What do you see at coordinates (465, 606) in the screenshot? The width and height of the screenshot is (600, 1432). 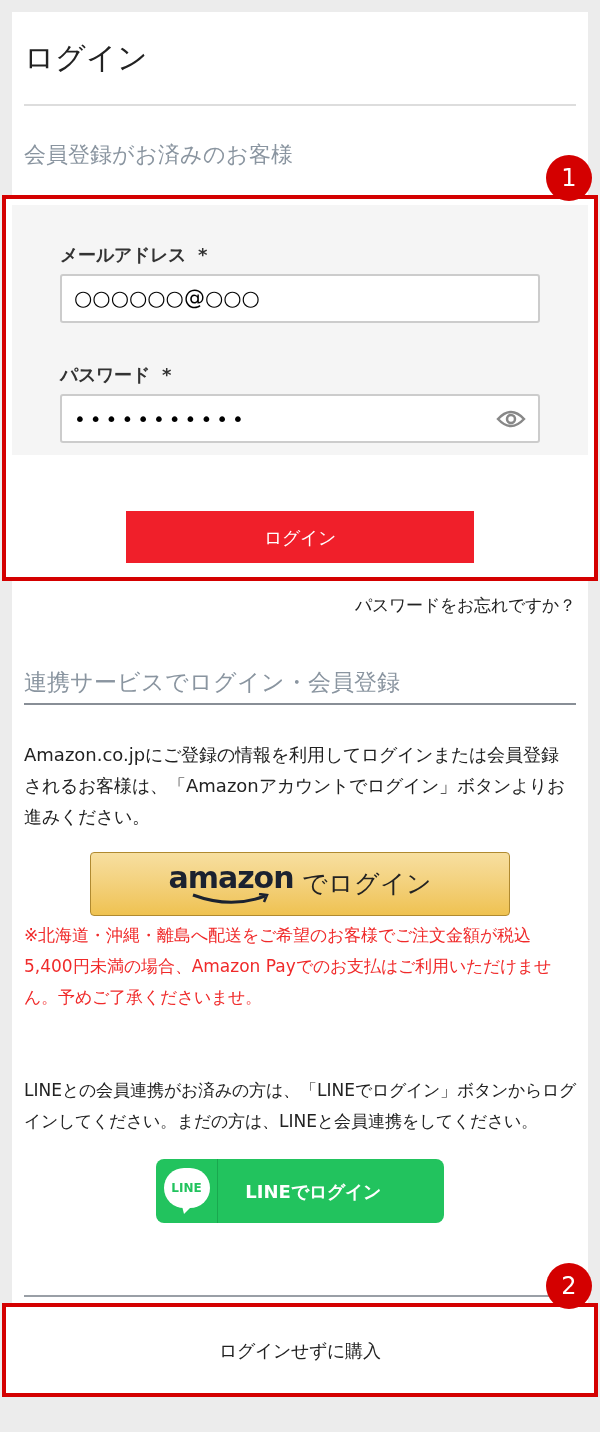 I see `forgot-password-link: パスワードをお忘れですか？` at bounding box center [465, 606].